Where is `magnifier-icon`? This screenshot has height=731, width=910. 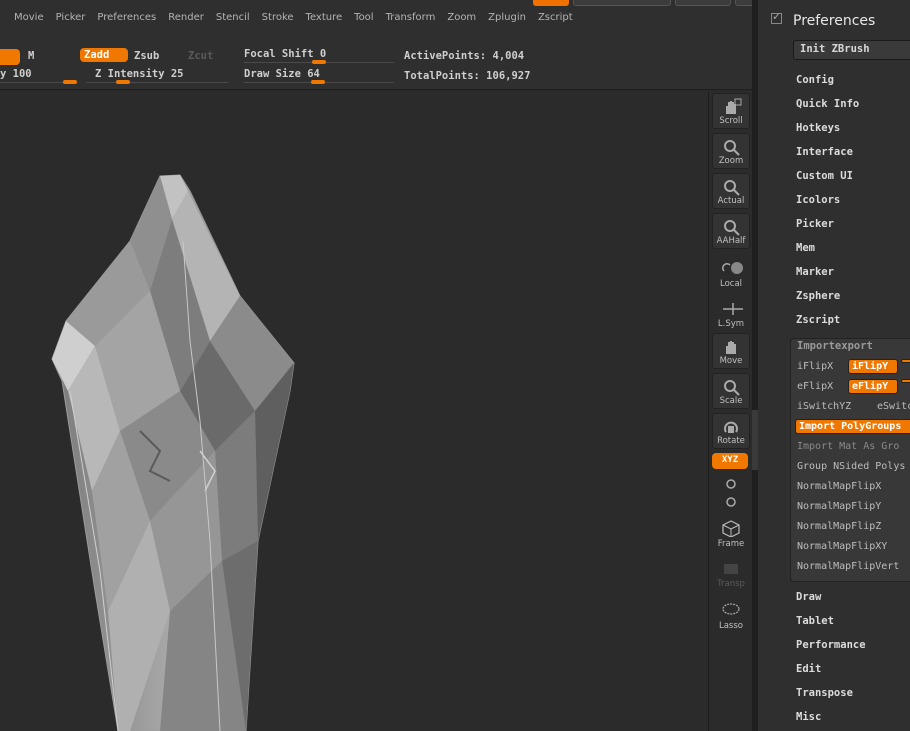
magnifier-icon is located at coordinates (732, 148).